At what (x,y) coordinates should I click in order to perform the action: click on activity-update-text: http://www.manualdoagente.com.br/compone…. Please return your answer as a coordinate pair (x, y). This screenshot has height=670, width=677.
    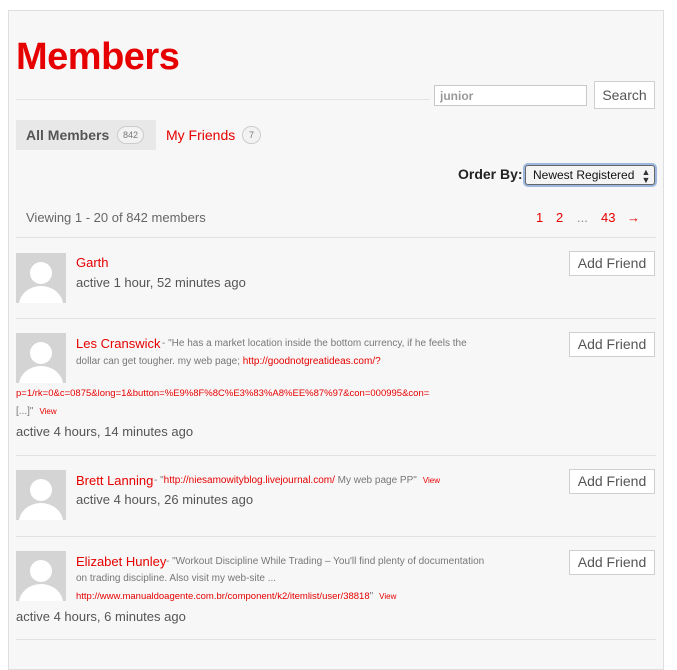
    Looking at the image, I should click on (236, 596).